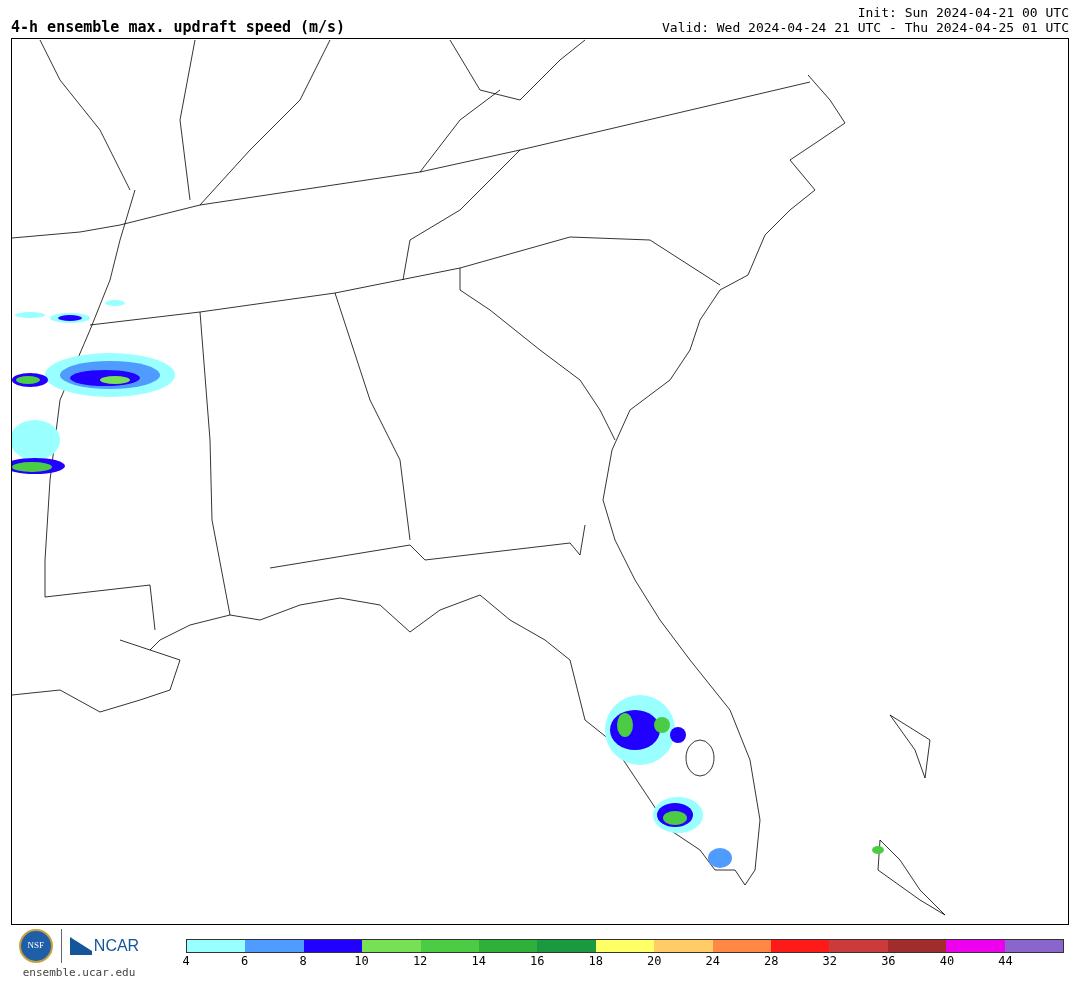  What do you see at coordinates (420, 961) in the screenshot?
I see `legend-tick-label: 12` at bounding box center [420, 961].